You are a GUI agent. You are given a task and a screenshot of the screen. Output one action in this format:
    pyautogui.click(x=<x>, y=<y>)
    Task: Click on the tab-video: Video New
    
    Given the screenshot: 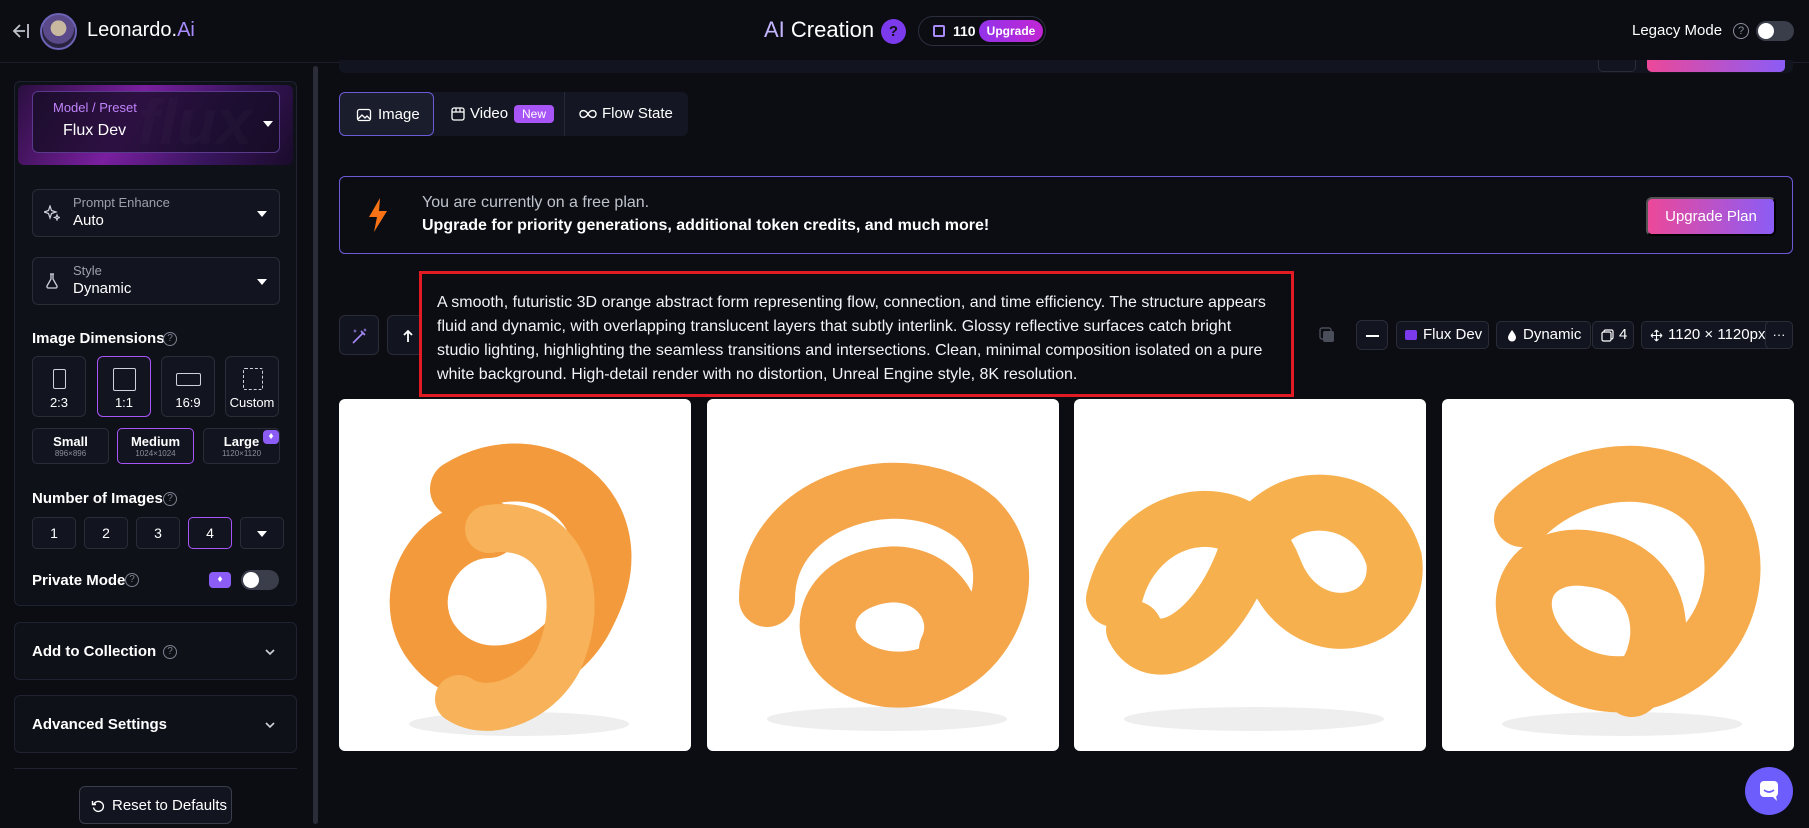 What is the action you would take?
    pyautogui.click(x=499, y=114)
    